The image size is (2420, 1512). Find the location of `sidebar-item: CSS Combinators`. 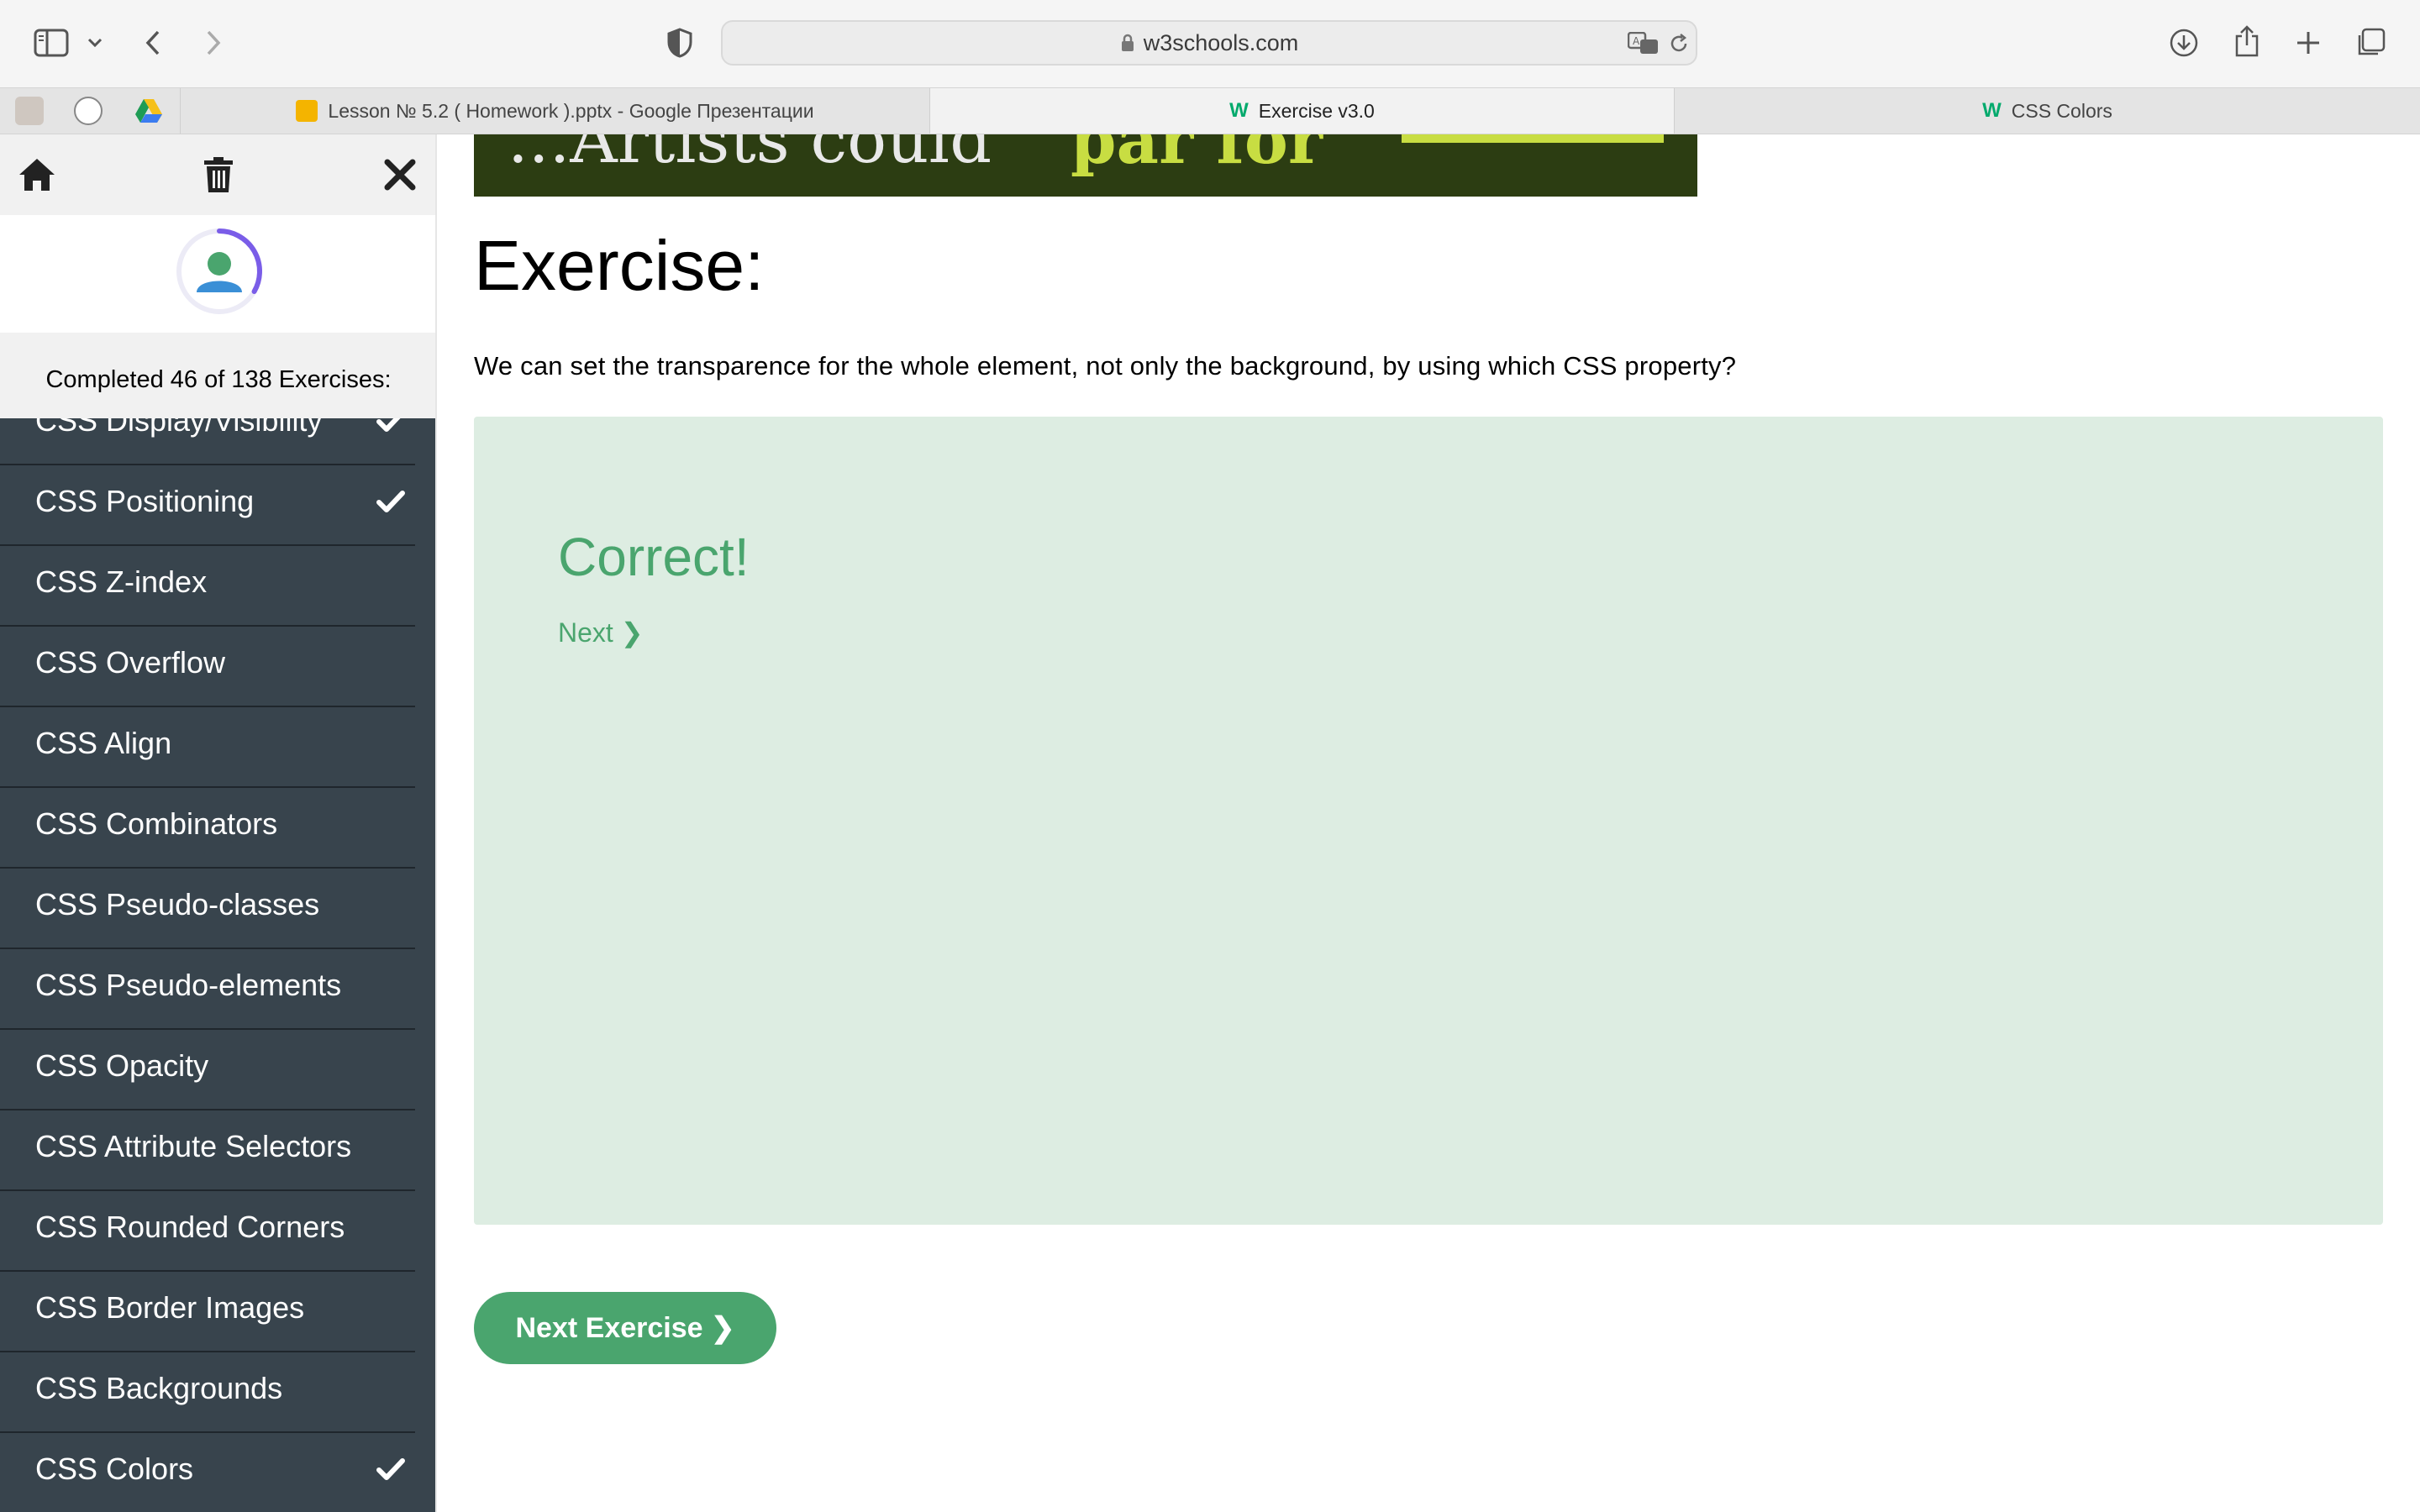

sidebar-item: CSS Combinators is located at coordinates (207, 828).